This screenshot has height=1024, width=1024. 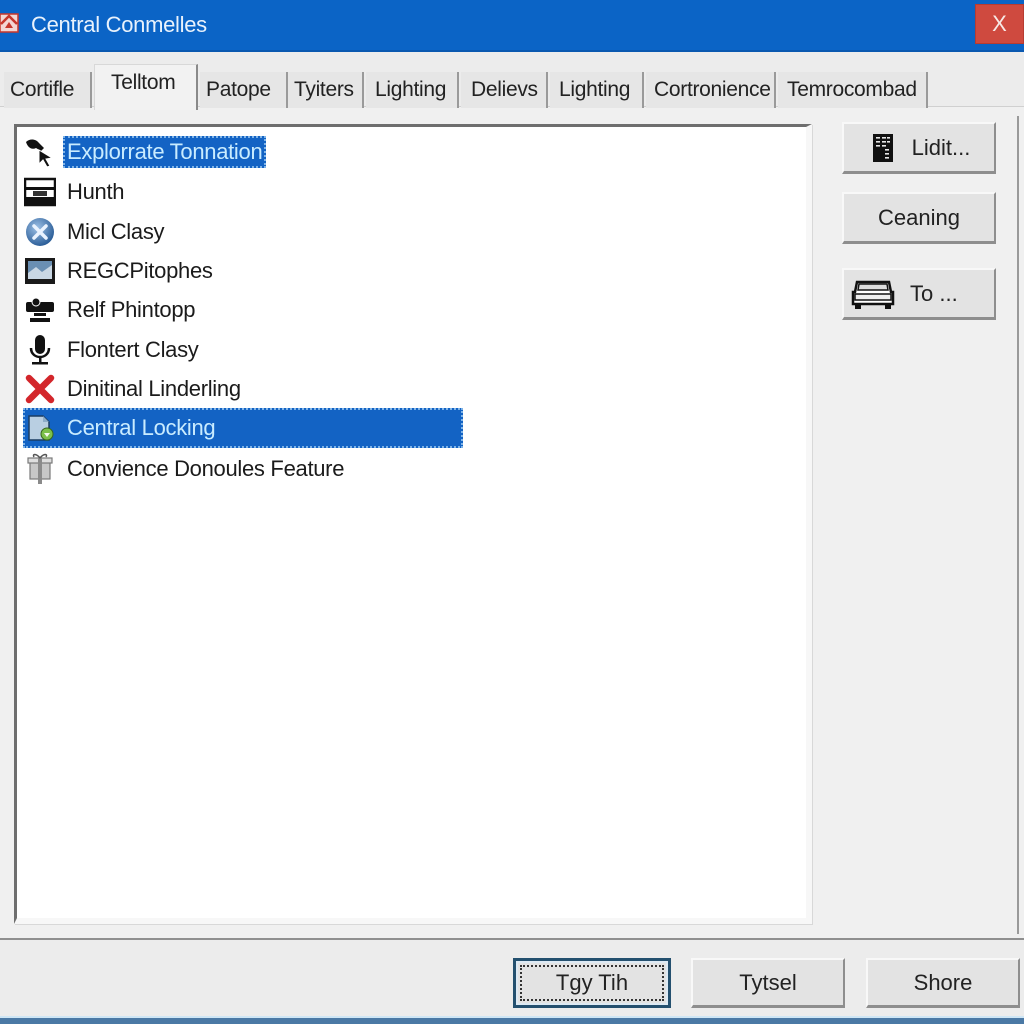 I want to click on ceaning-button-label: Ceaning, so click(x=919, y=217).